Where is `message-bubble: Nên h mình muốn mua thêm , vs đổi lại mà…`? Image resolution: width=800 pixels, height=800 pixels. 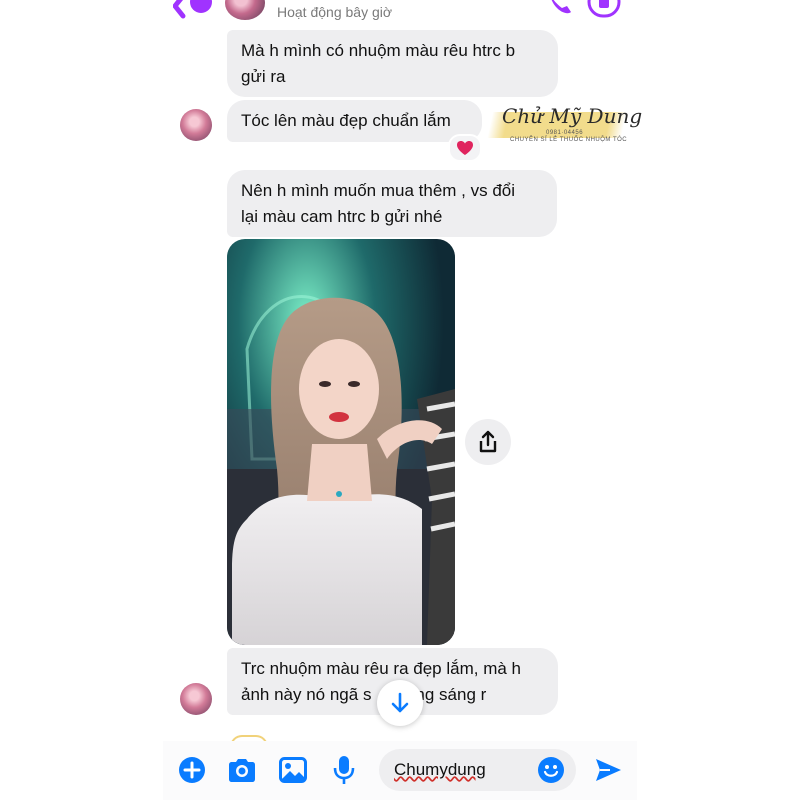 message-bubble: Nên h mình muốn mua thêm , vs đổi lại mà… is located at coordinates (392, 203).